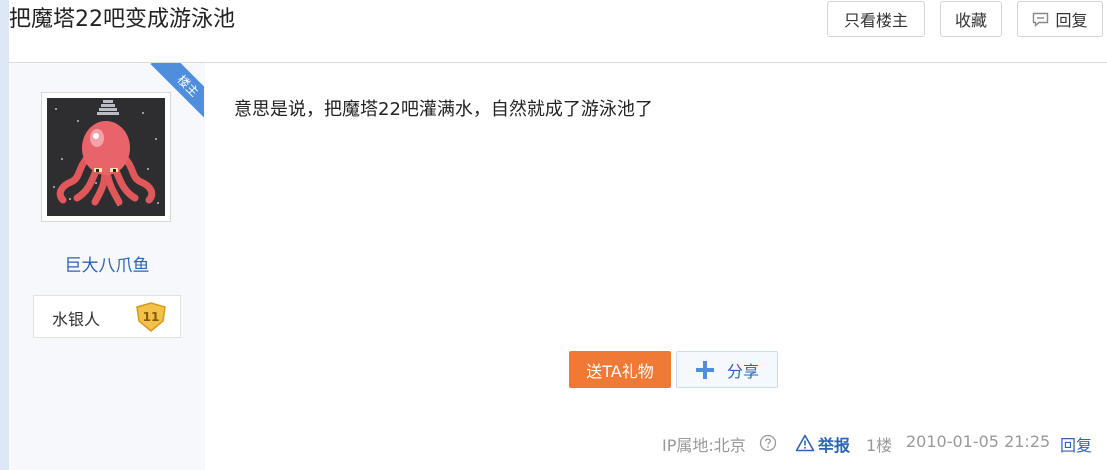 The image size is (1107, 470). What do you see at coordinates (742, 371) in the screenshot?
I see `share-label: 分享` at bounding box center [742, 371].